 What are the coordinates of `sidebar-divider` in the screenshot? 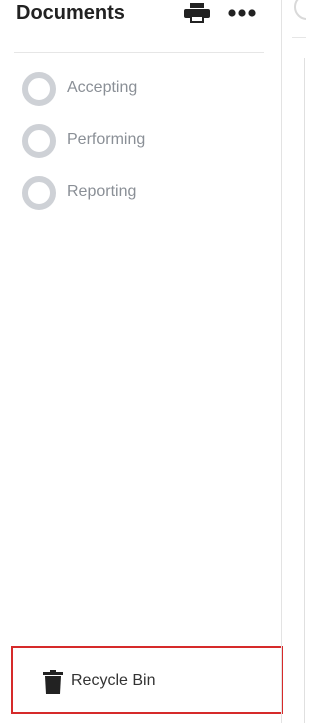 It's located at (281, 361).